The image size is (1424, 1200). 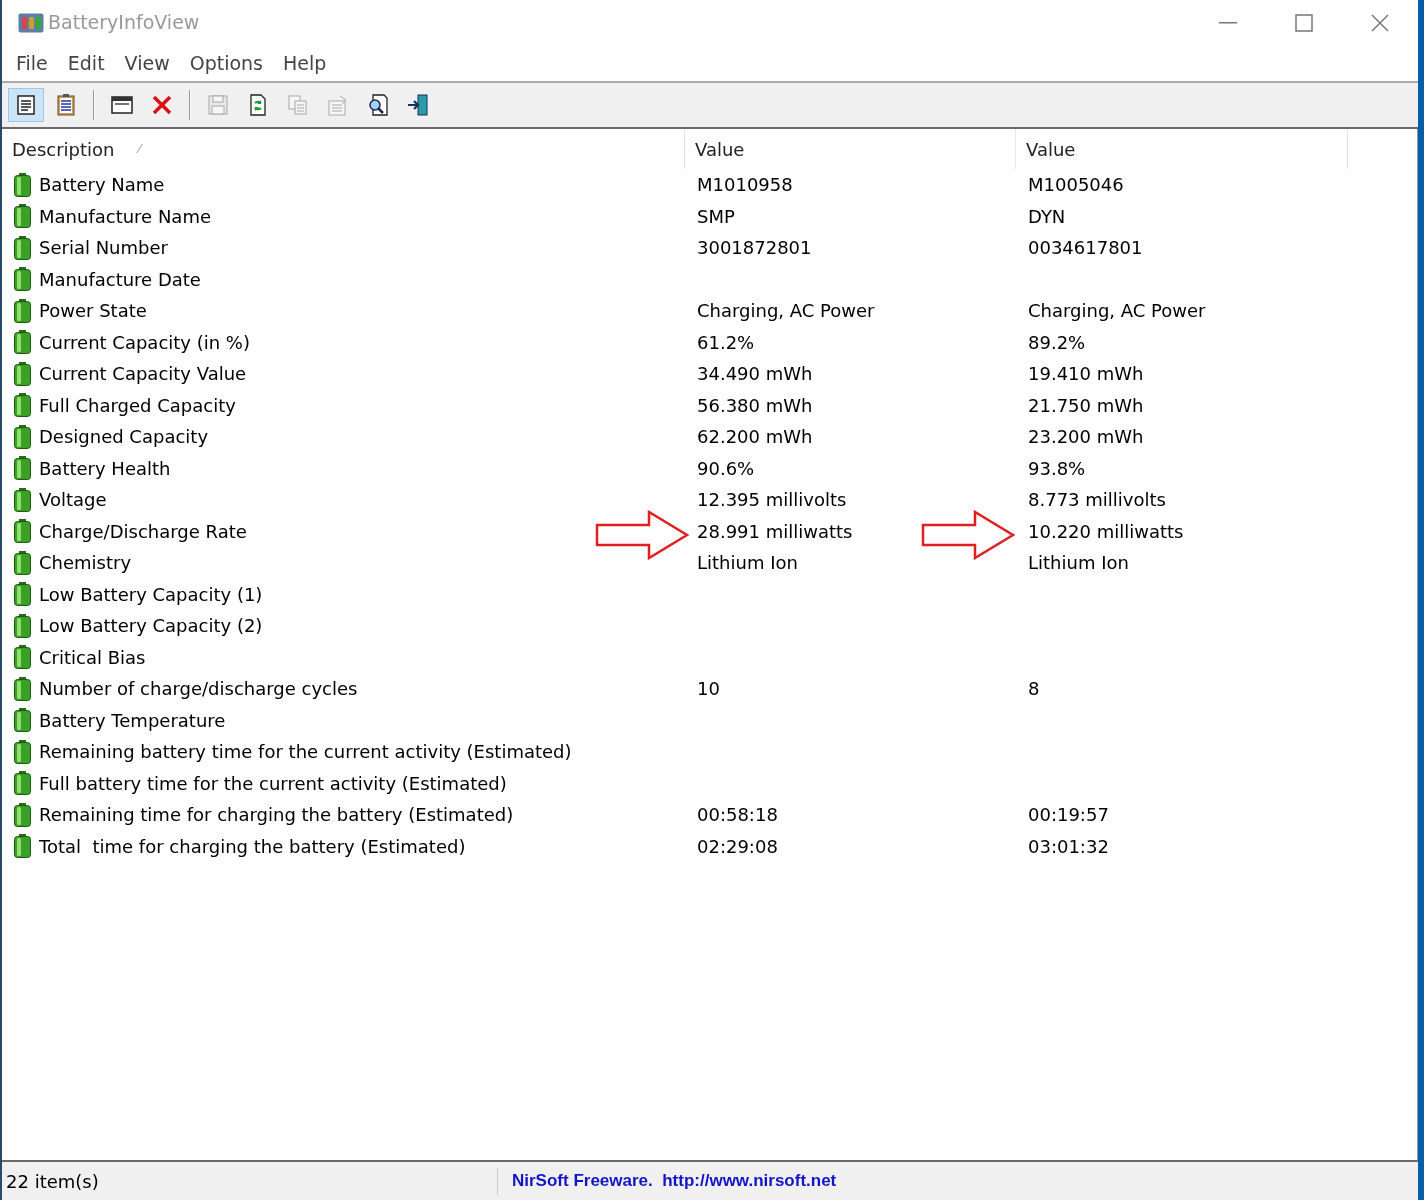 What do you see at coordinates (162, 105) in the screenshot?
I see `delete-icon` at bounding box center [162, 105].